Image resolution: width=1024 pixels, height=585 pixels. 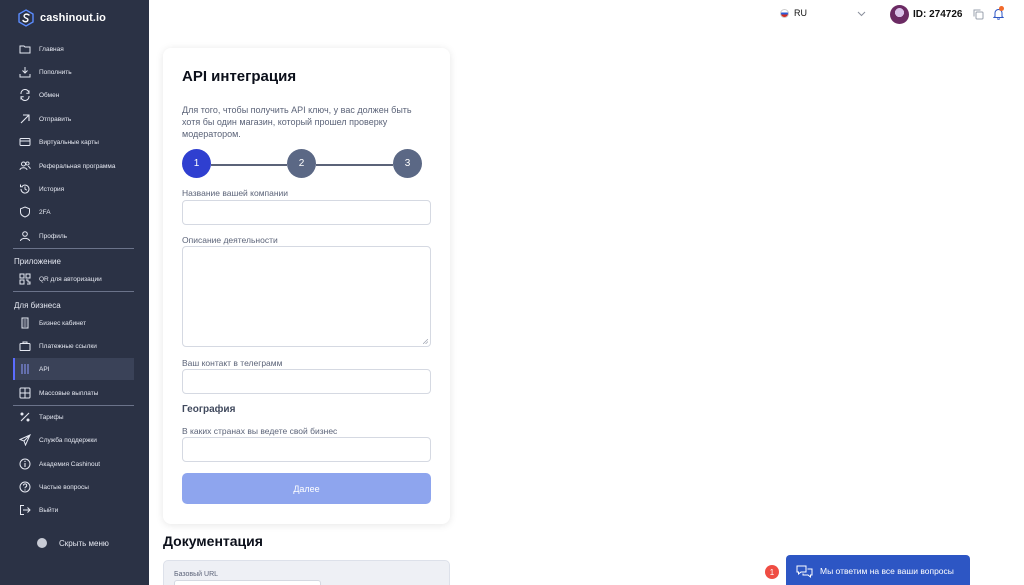 What do you see at coordinates (45, 212) in the screenshot?
I see `sidebar-item-label: 2FA` at bounding box center [45, 212].